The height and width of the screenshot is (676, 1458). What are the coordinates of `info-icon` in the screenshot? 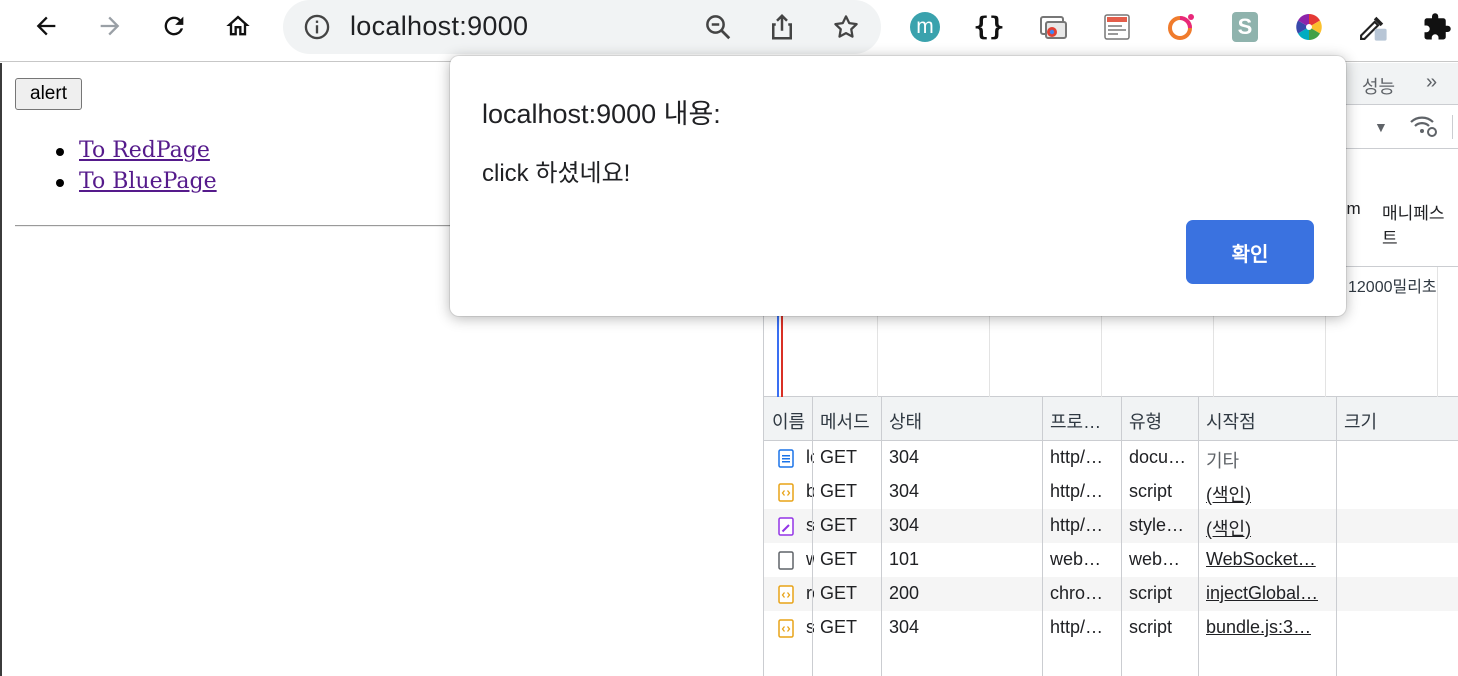 It's located at (317, 27).